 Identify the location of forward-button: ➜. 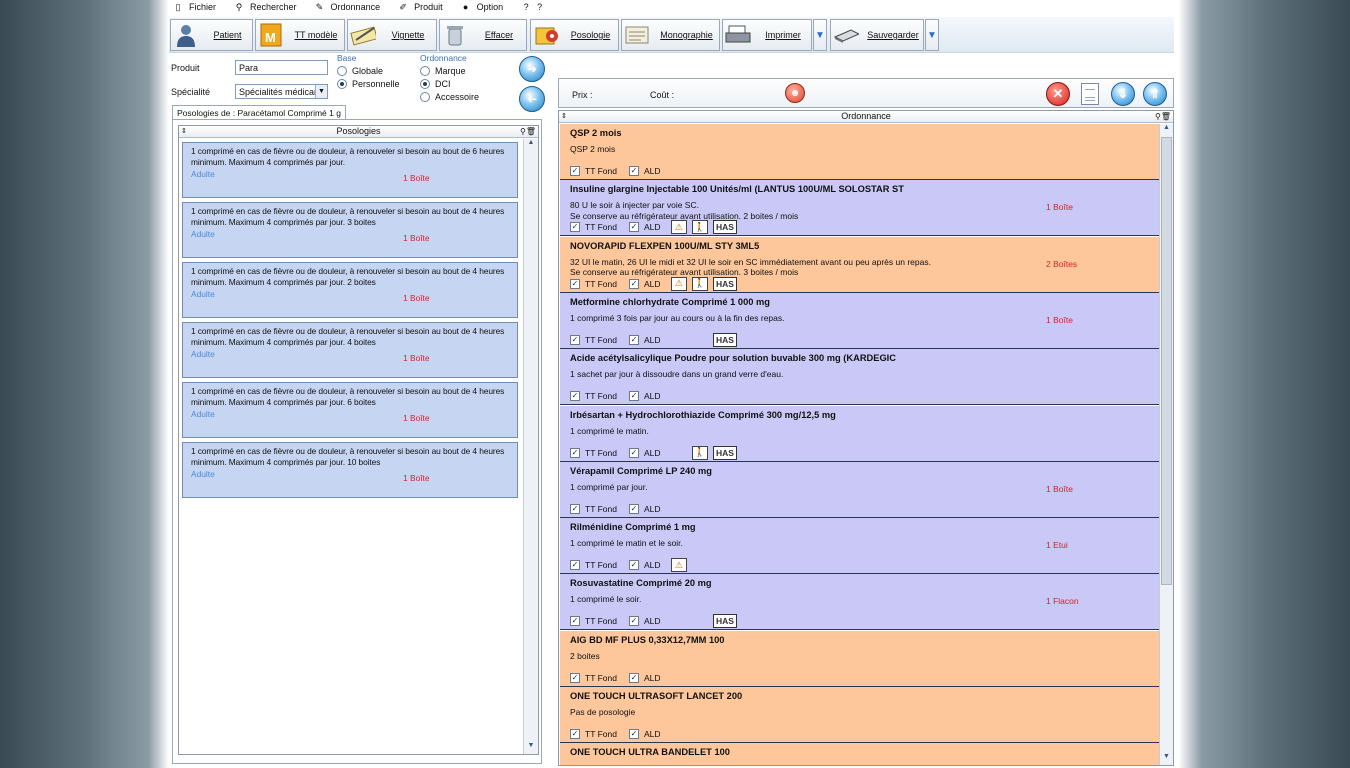
(532, 69).